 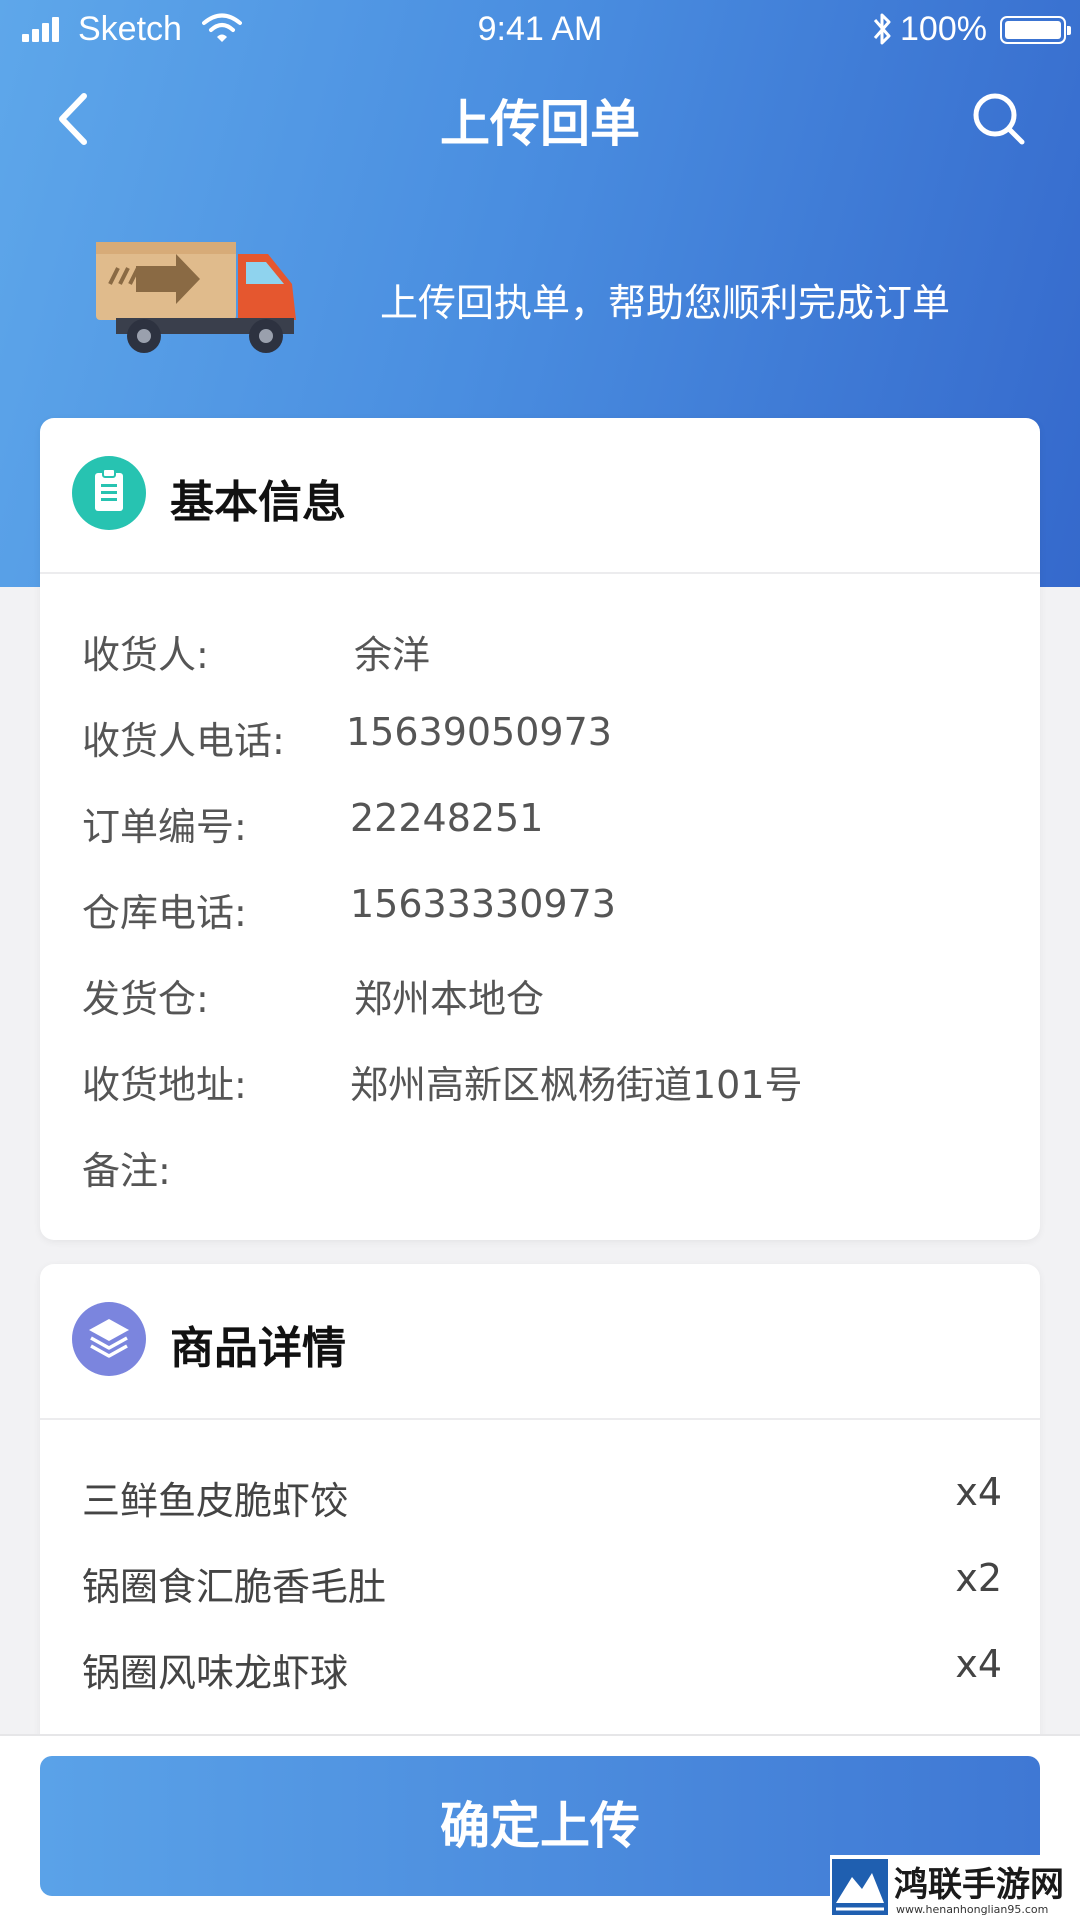 What do you see at coordinates (576, 1085) in the screenshot?
I see `info-value: 郑州高新区枫杨街道101号` at bounding box center [576, 1085].